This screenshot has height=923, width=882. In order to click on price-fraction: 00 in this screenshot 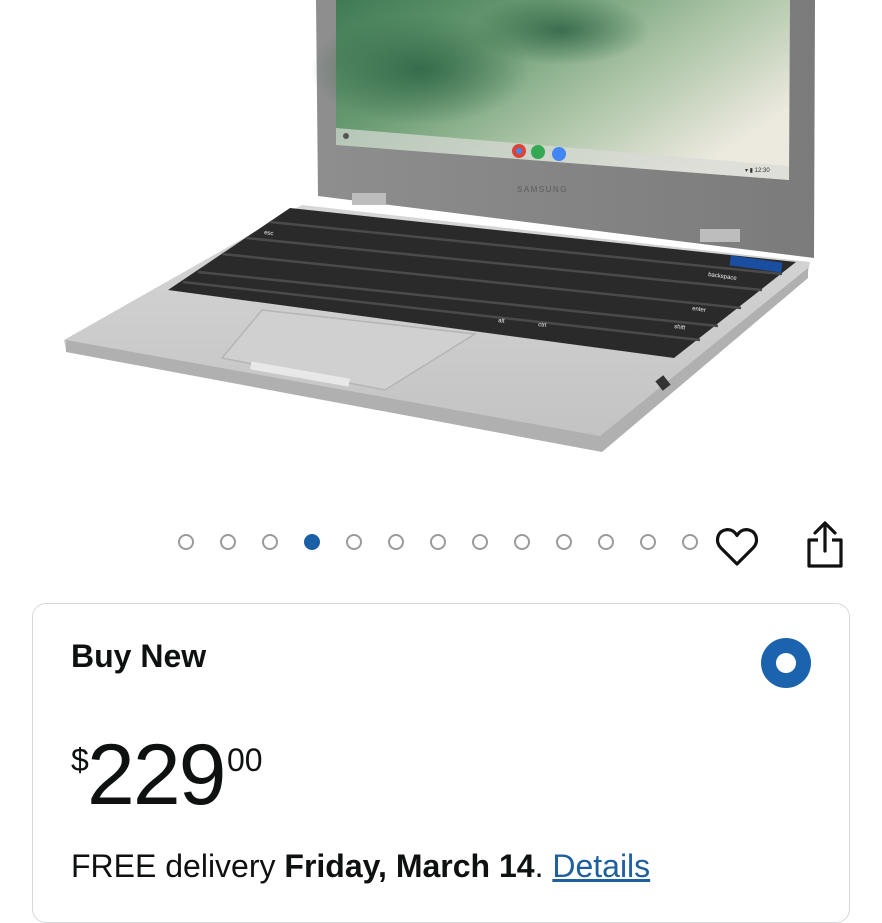, I will do `click(245, 760)`.